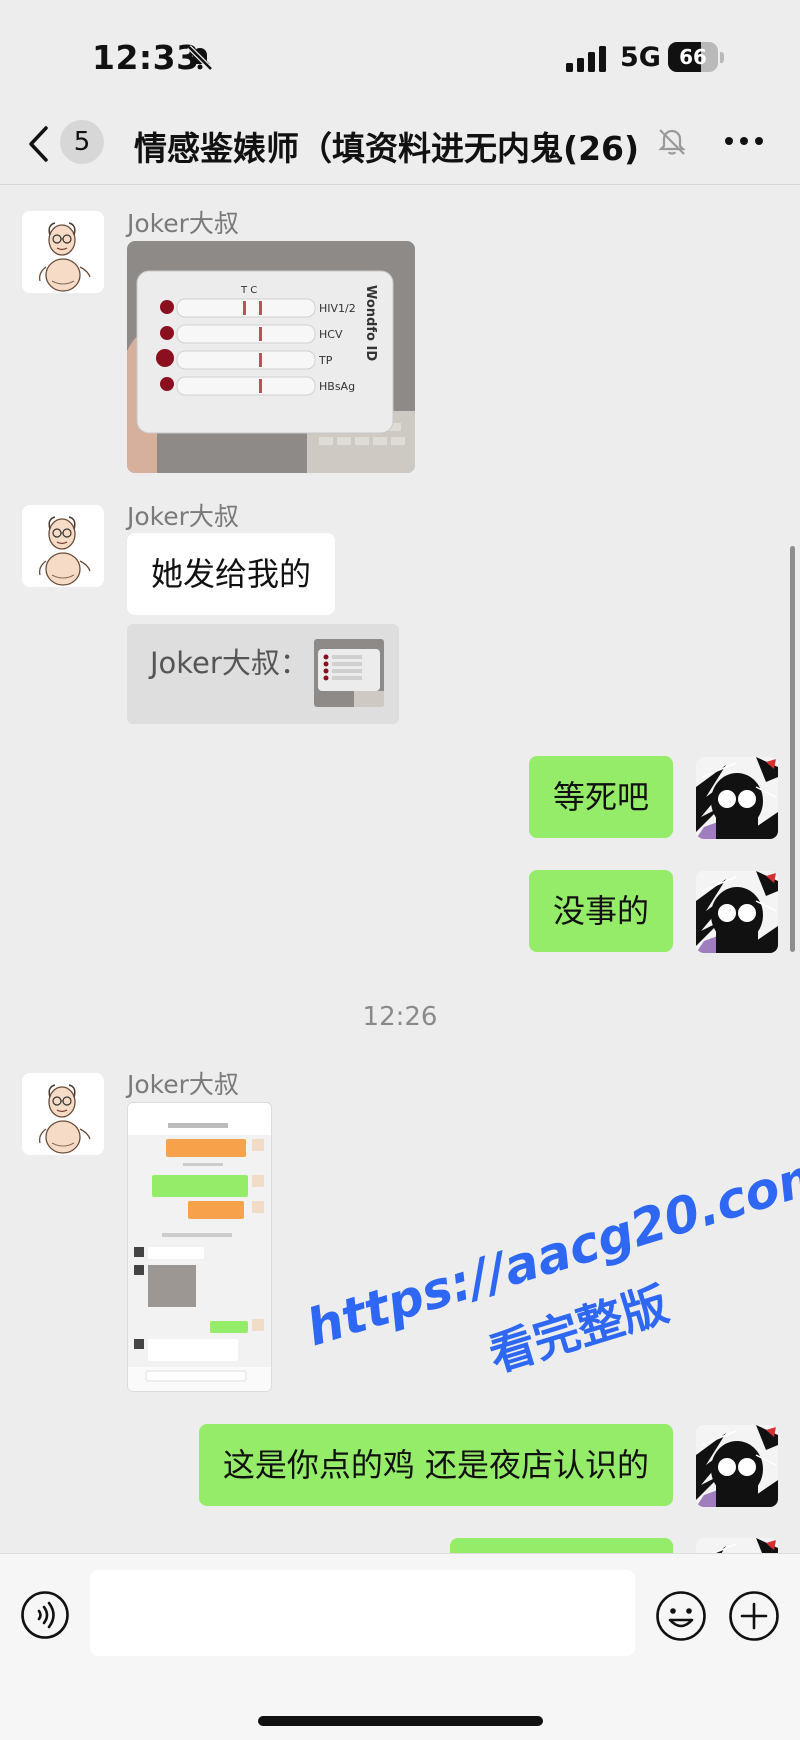 The image size is (800, 1740). I want to click on message-timestamp: 12:26, so click(400, 1017).